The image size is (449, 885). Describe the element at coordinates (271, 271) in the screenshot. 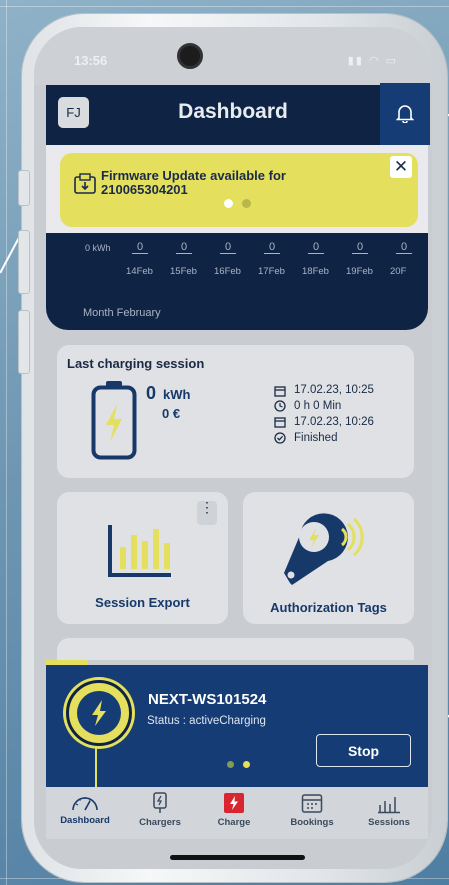

I see `chart-x-tick-label: 17Feb` at that location.